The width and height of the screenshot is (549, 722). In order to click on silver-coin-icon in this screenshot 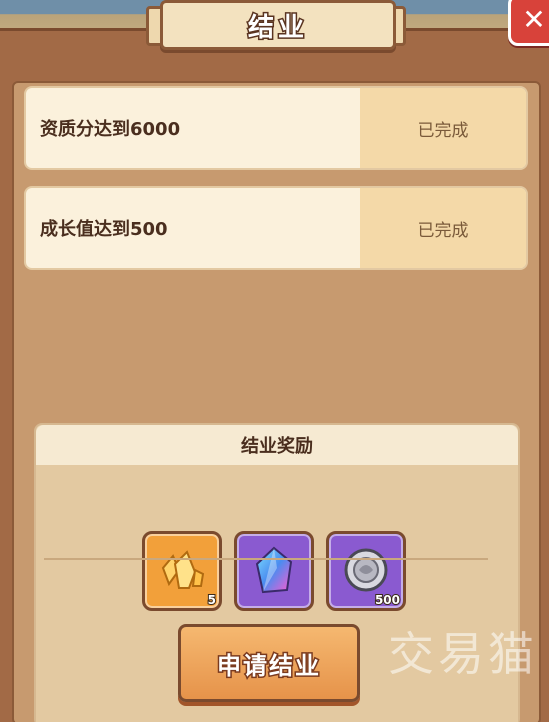, I will do `click(366, 570)`.